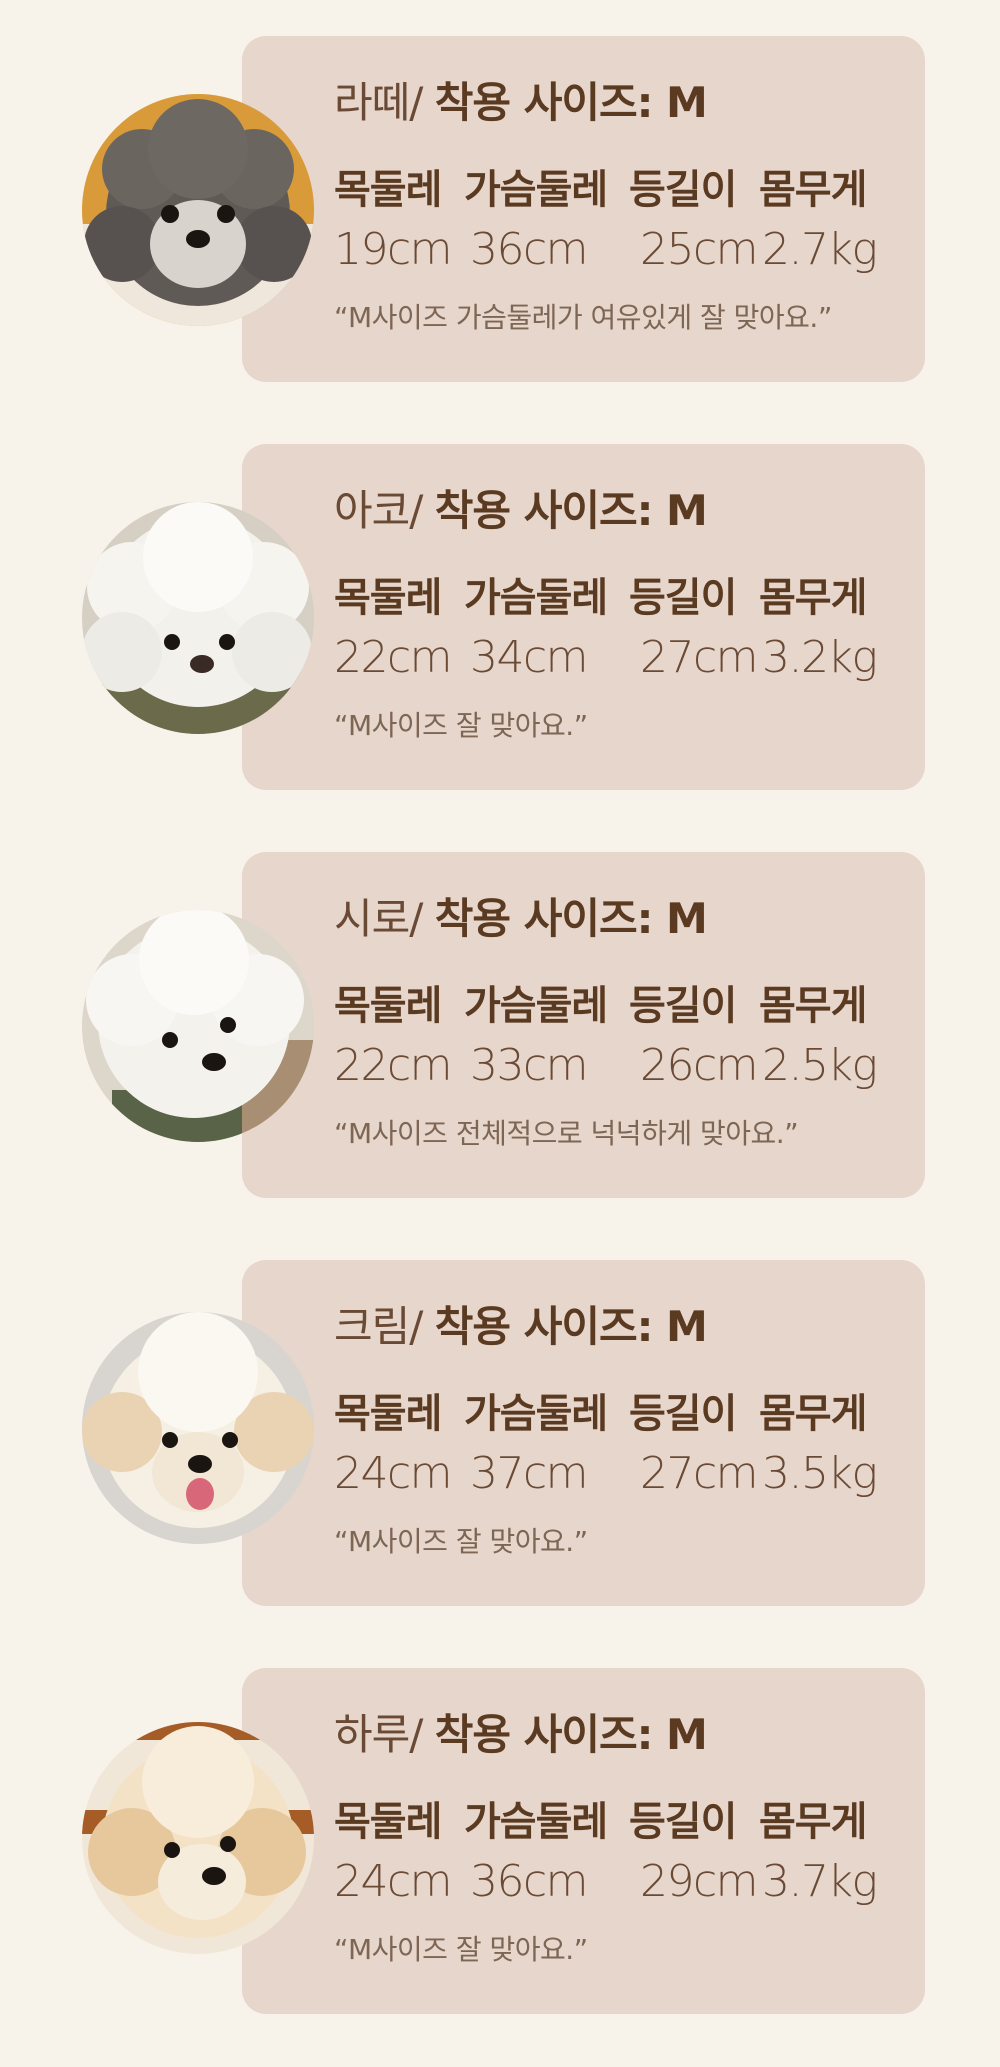 The width and height of the screenshot is (1000, 2067). What do you see at coordinates (629, 1065) in the screenshot?
I see `measure-values: 22cm 33cm 26cm 2.5kg` at bounding box center [629, 1065].